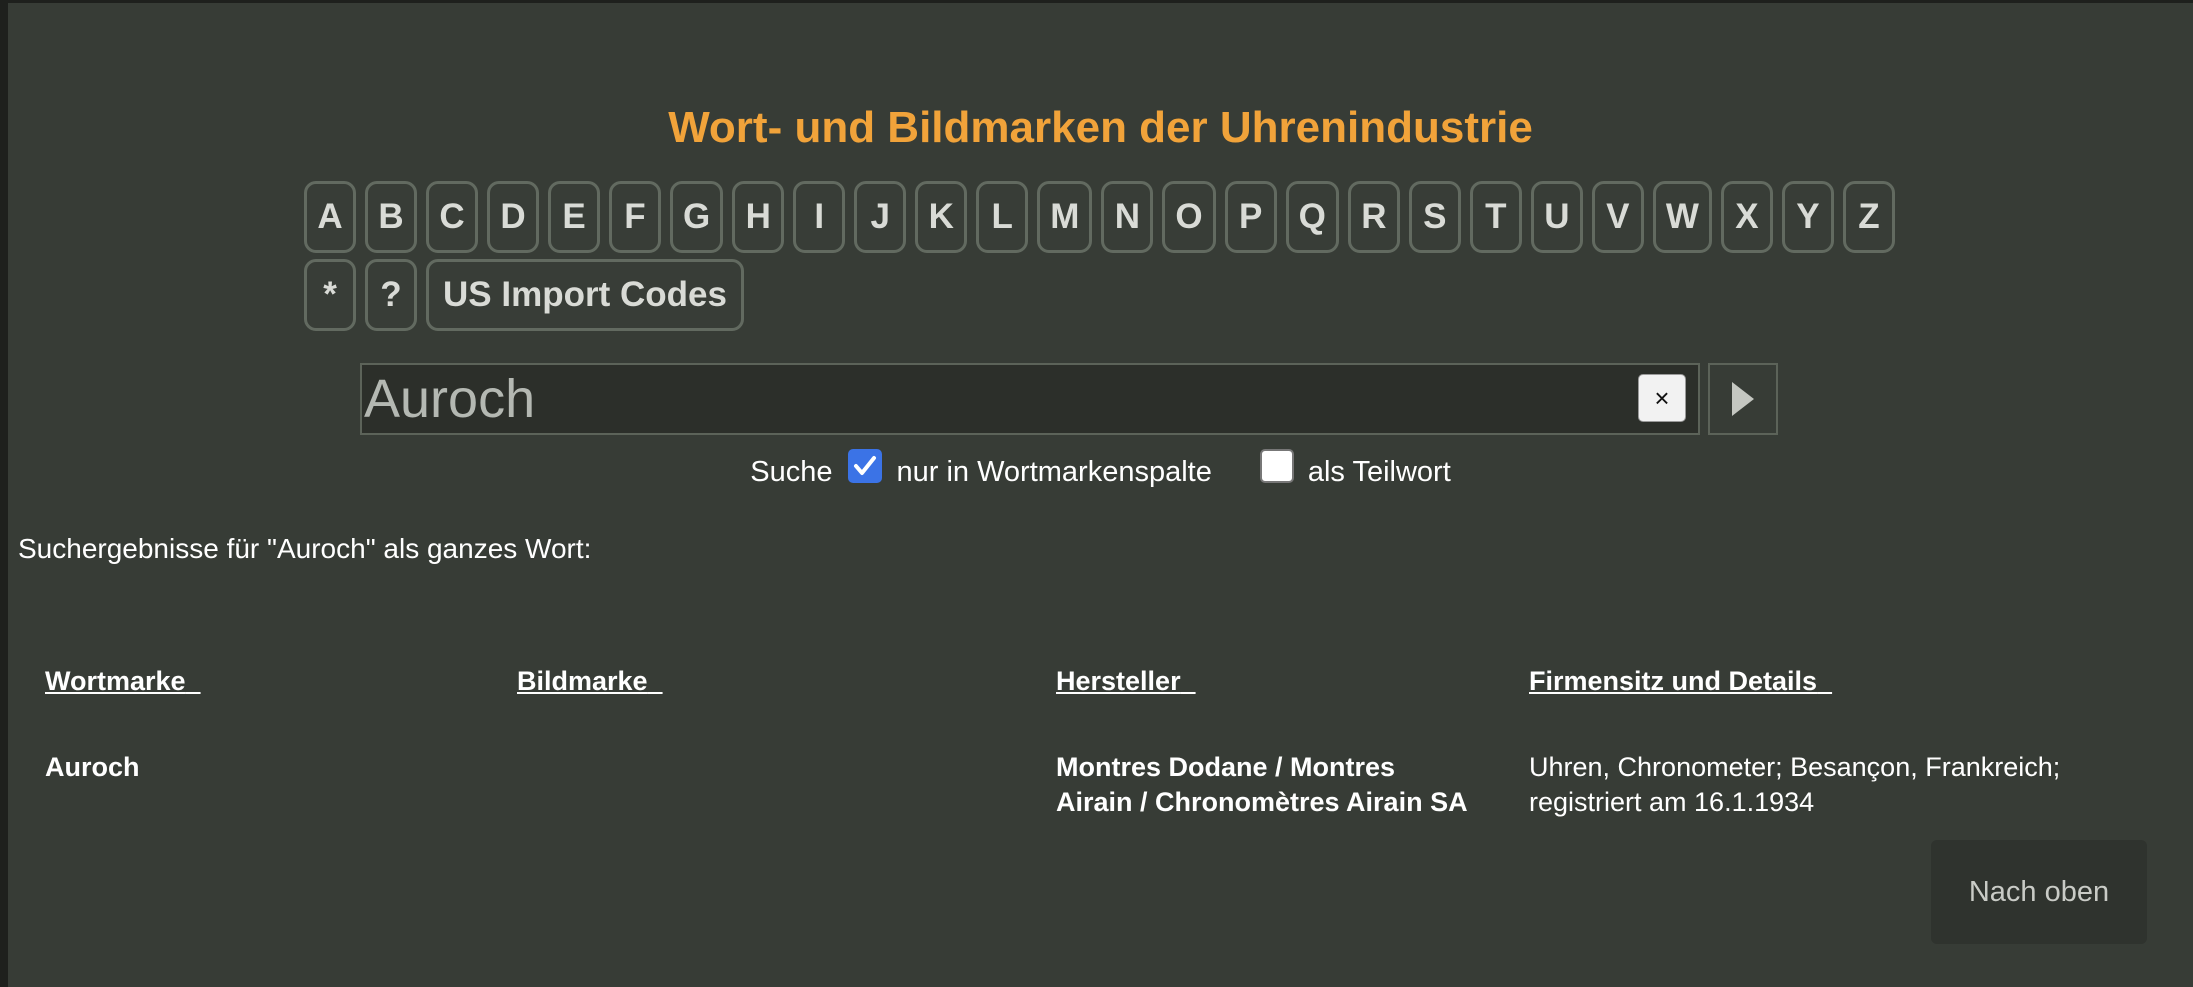 The height and width of the screenshot is (987, 2193). Describe the element at coordinates (1276, 466) in the screenshot. I see `partial-word-checkbox` at that location.